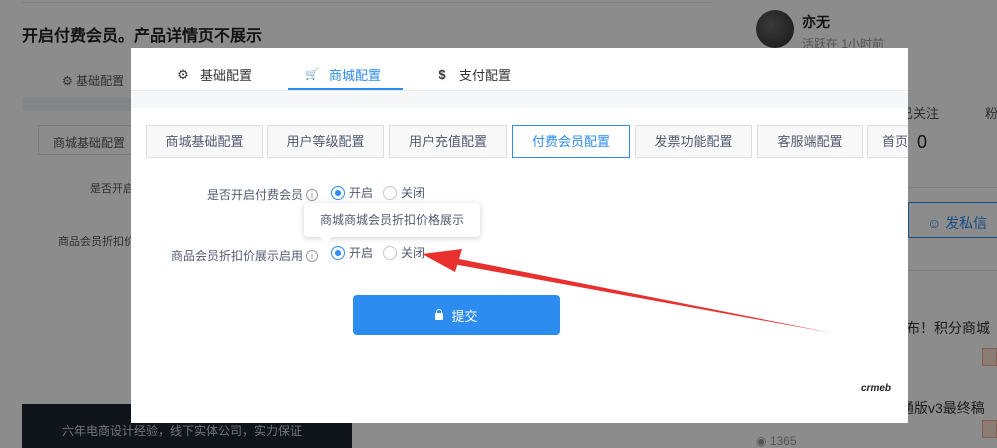 This screenshot has height=448, width=997. What do you see at coordinates (255, 195) in the screenshot?
I see `field-label-text: 是否开启付费会员` at bounding box center [255, 195].